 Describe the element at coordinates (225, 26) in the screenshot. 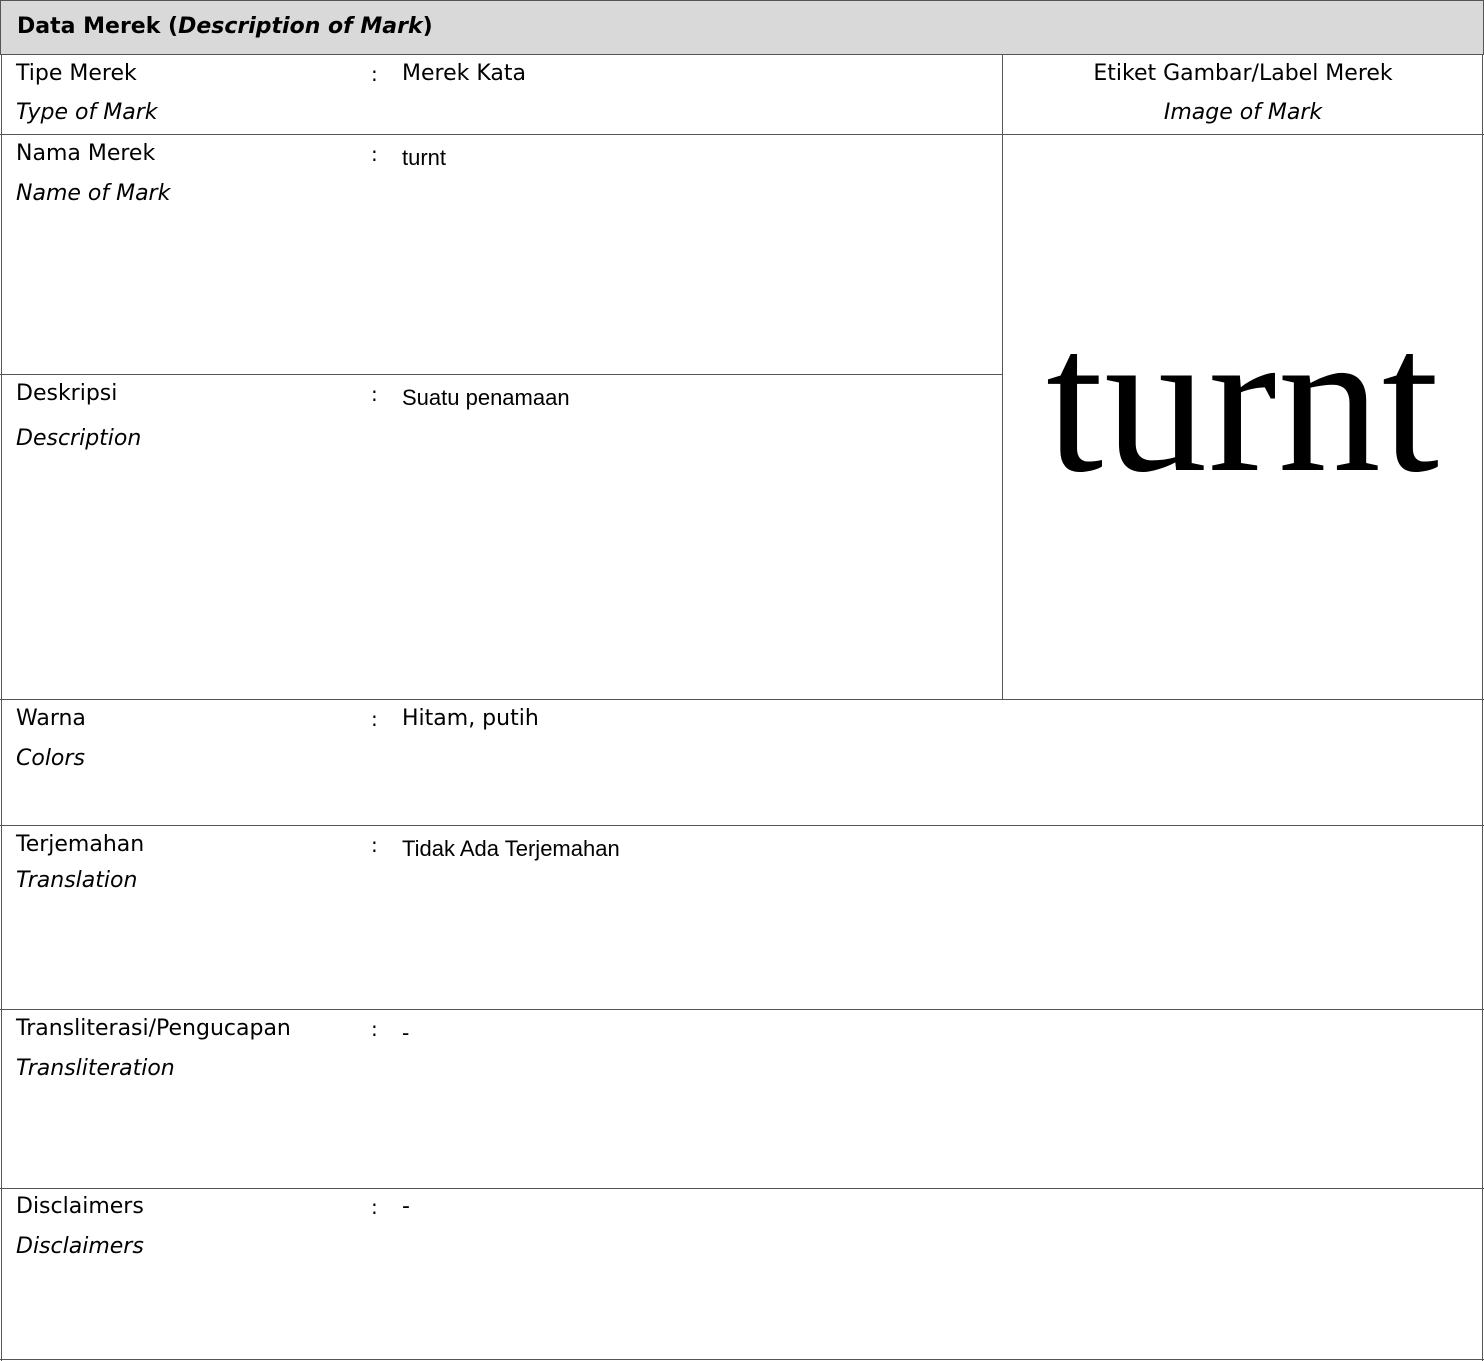

I see `form-title: Data Merek (Description of Mark)` at that location.